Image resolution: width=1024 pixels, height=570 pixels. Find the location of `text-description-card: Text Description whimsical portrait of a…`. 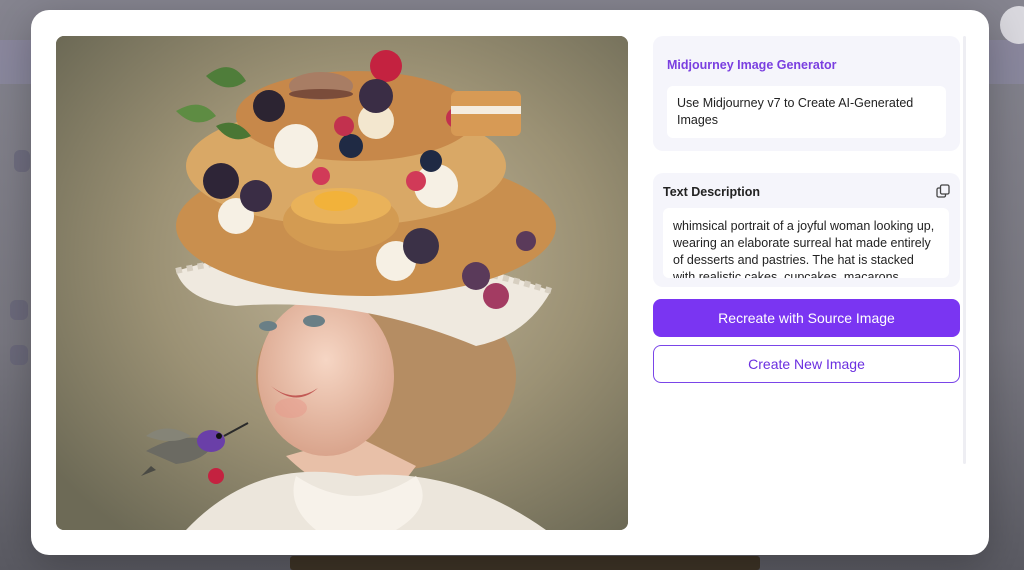

text-description-card: Text Description whimsical portrait of a… is located at coordinates (806, 230).